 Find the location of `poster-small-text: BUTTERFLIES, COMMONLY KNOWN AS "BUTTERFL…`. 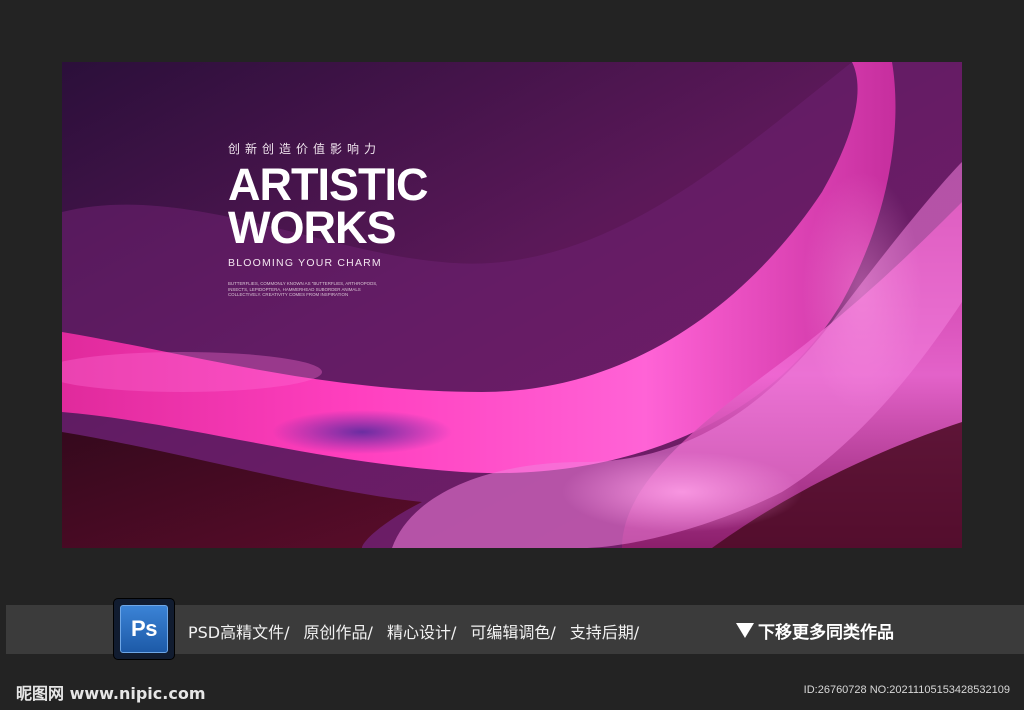

poster-small-text: BUTTERFLIES, COMMONLY KNOWN AS "BUTTERFL… is located at coordinates (303, 289).